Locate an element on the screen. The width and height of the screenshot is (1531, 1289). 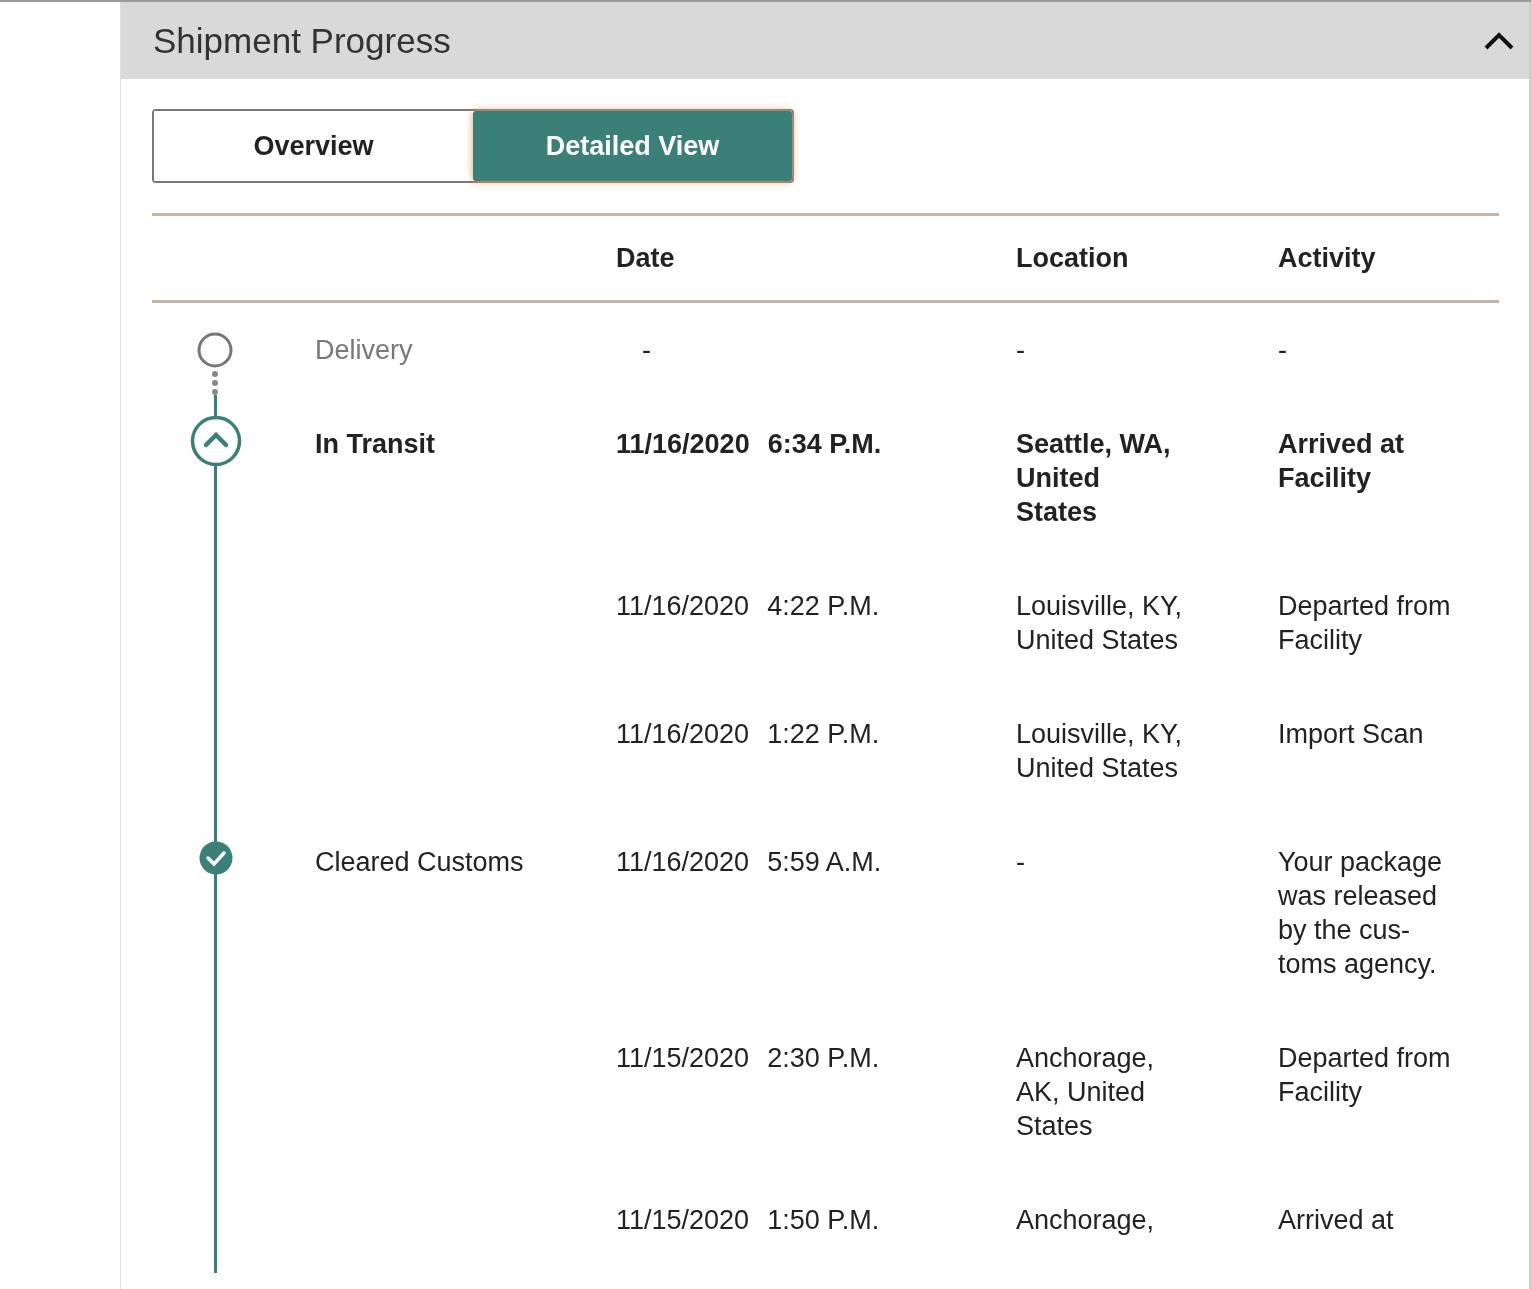
status-label: Cleared Customs is located at coordinates (419, 862).